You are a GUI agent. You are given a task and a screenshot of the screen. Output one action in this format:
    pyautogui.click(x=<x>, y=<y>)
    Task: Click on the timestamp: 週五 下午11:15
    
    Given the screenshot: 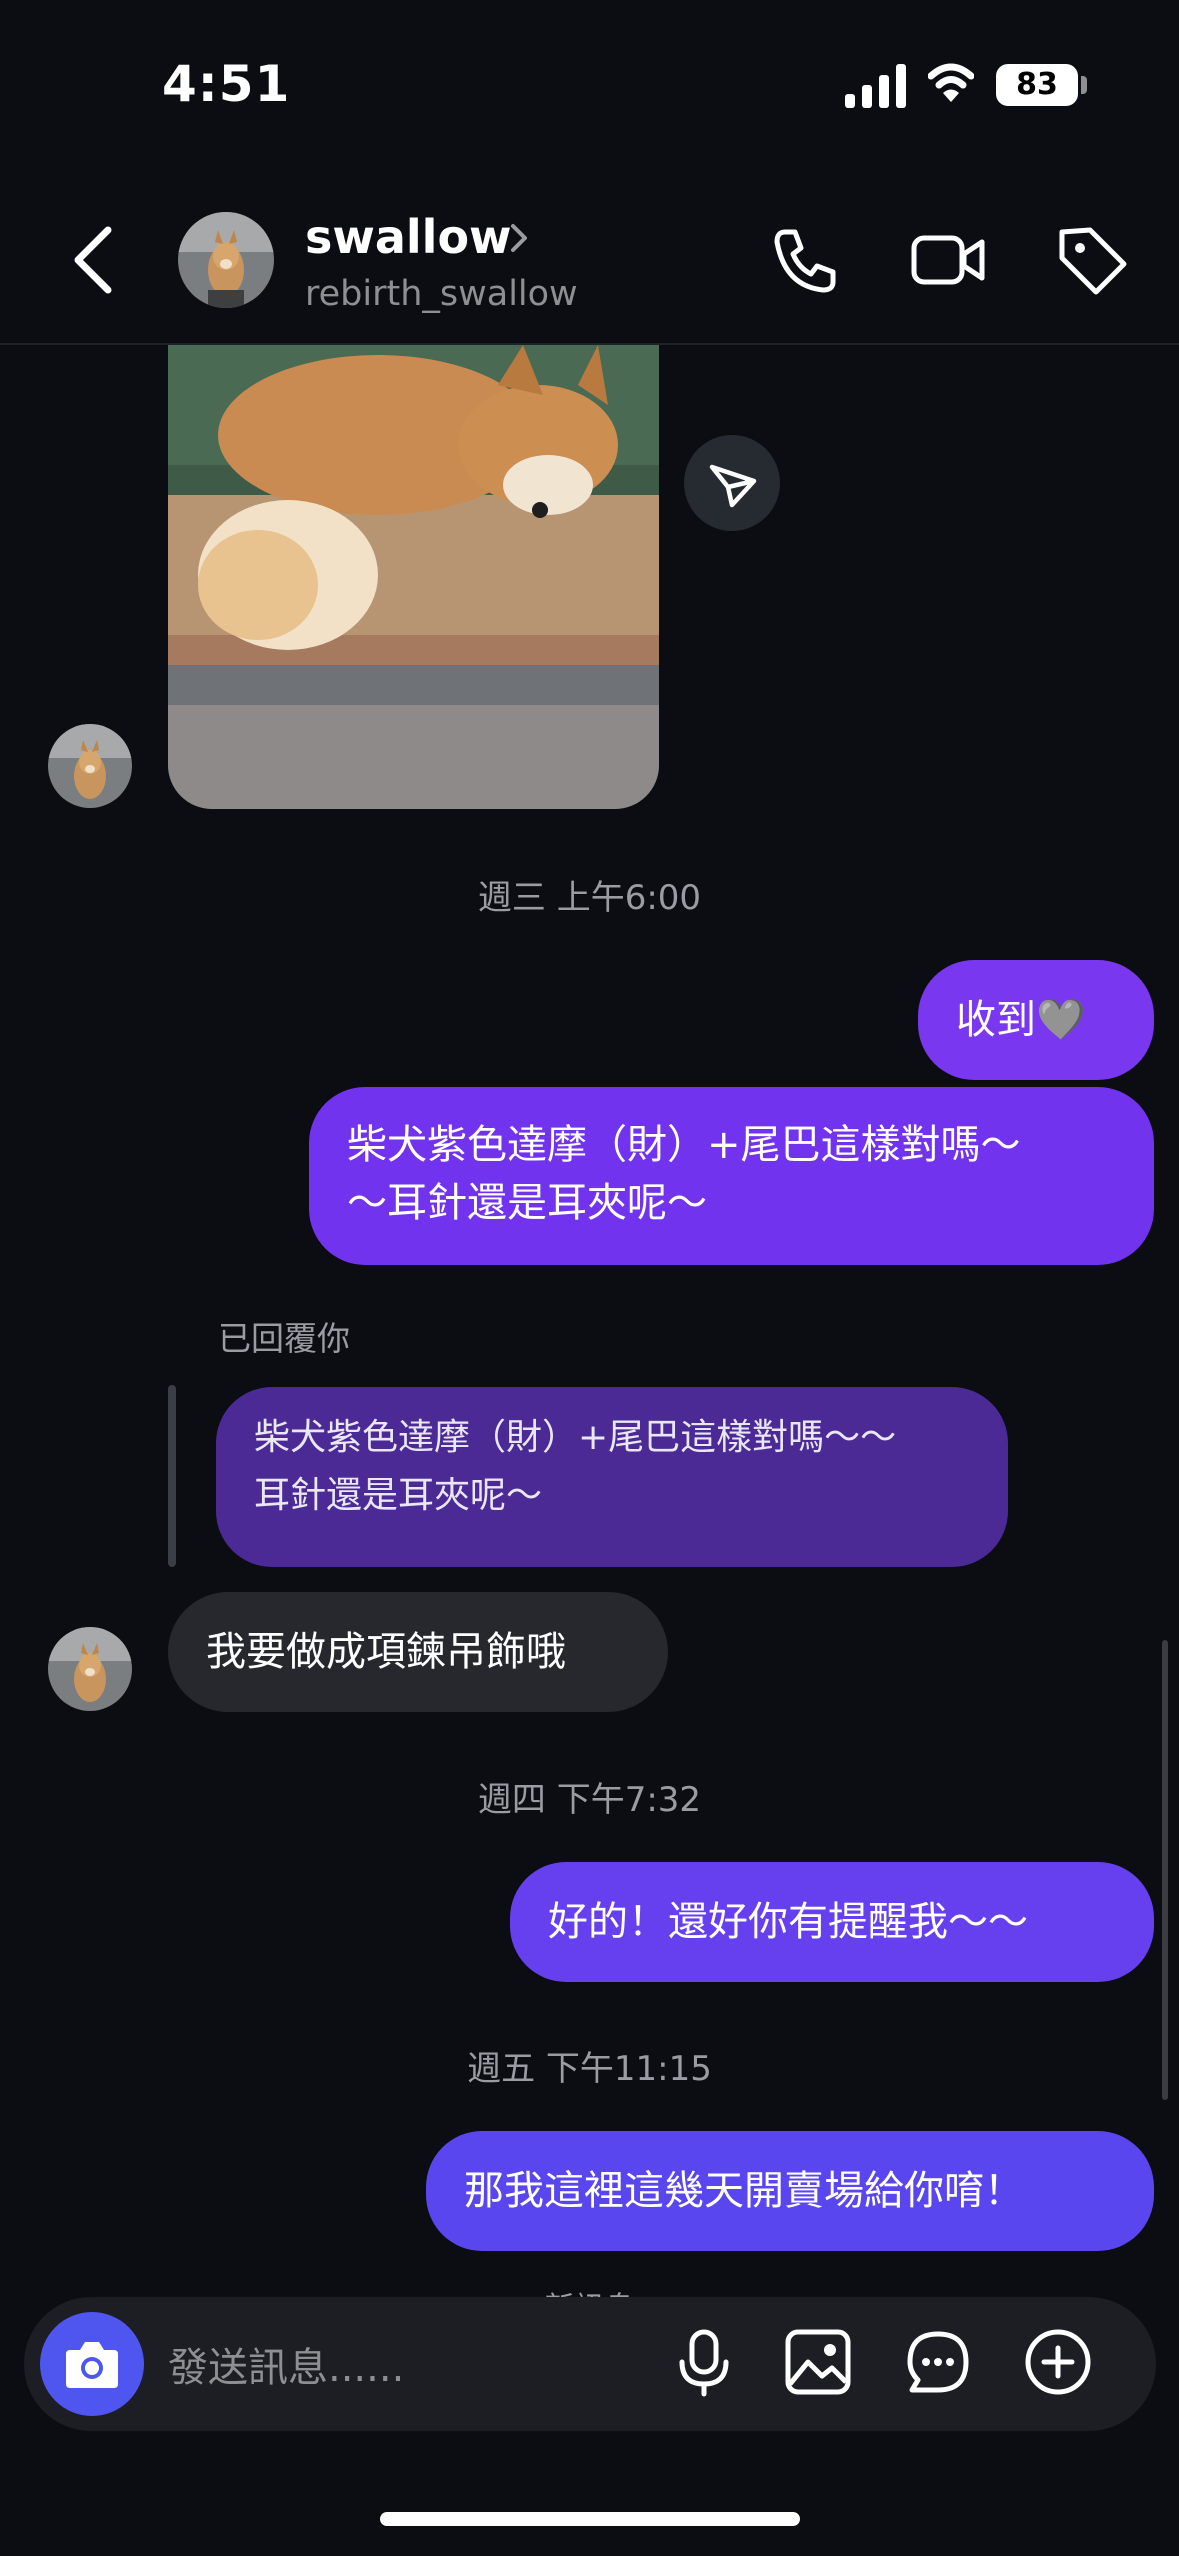 What is the action you would take?
    pyautogui.click(x=589, y=2069)
    